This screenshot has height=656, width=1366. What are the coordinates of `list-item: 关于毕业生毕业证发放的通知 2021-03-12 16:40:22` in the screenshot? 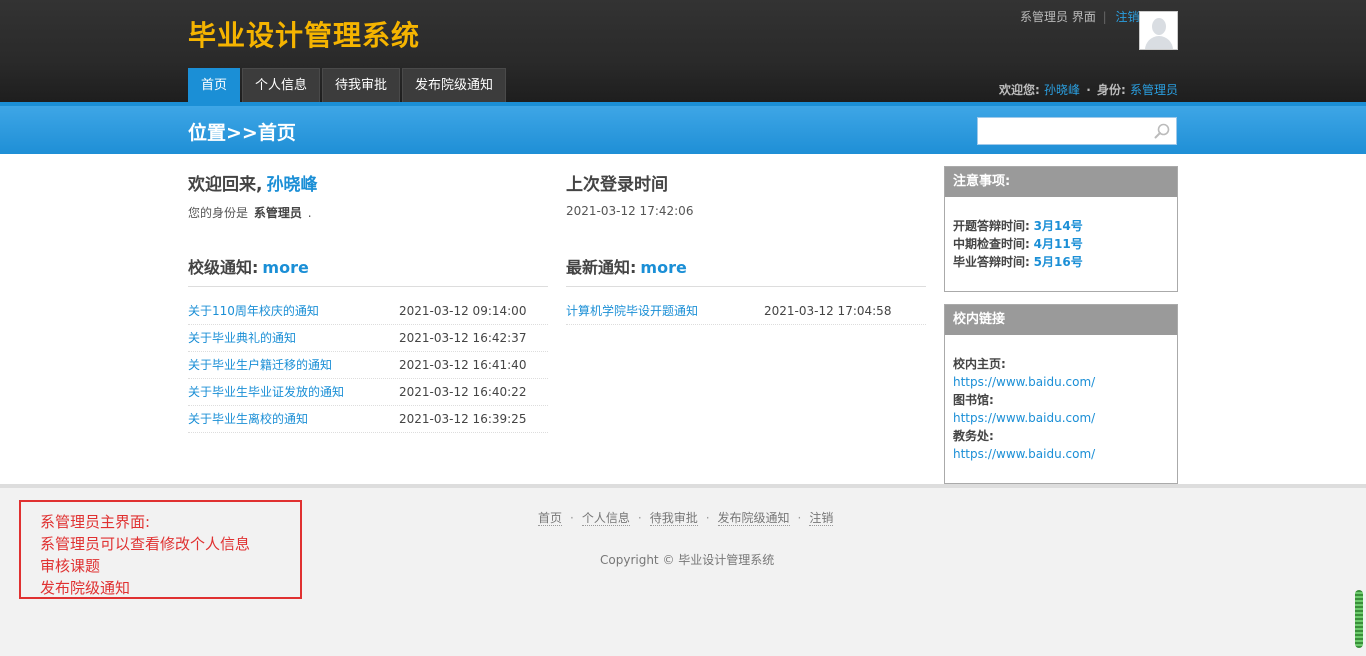 It's located at (368, 392).